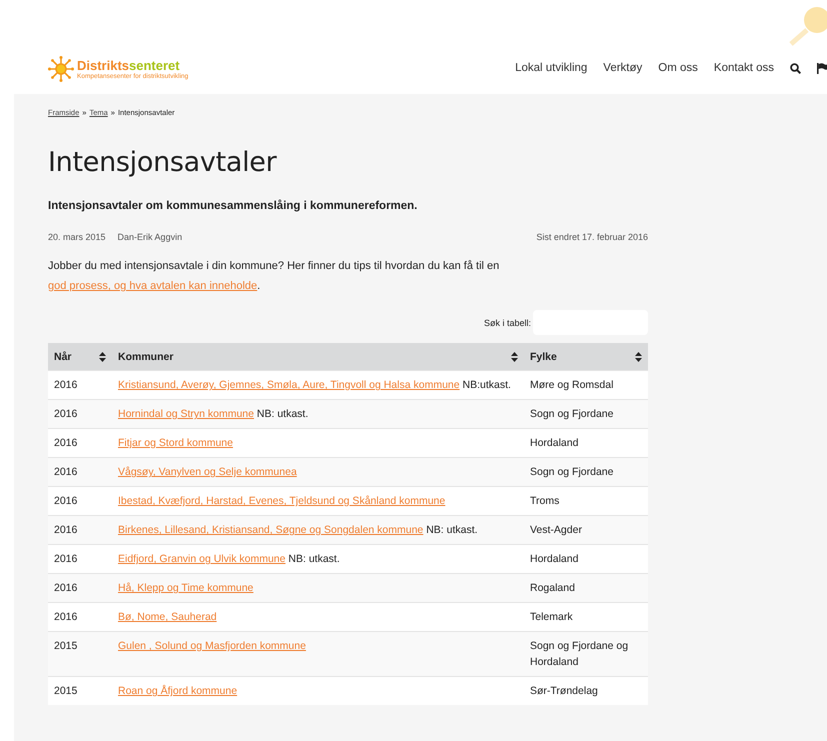  I want to click on municipality-link: Birkenes, Lillesand, Kristiansand, Søgne og Songdalen kommune, so click(271, 530).